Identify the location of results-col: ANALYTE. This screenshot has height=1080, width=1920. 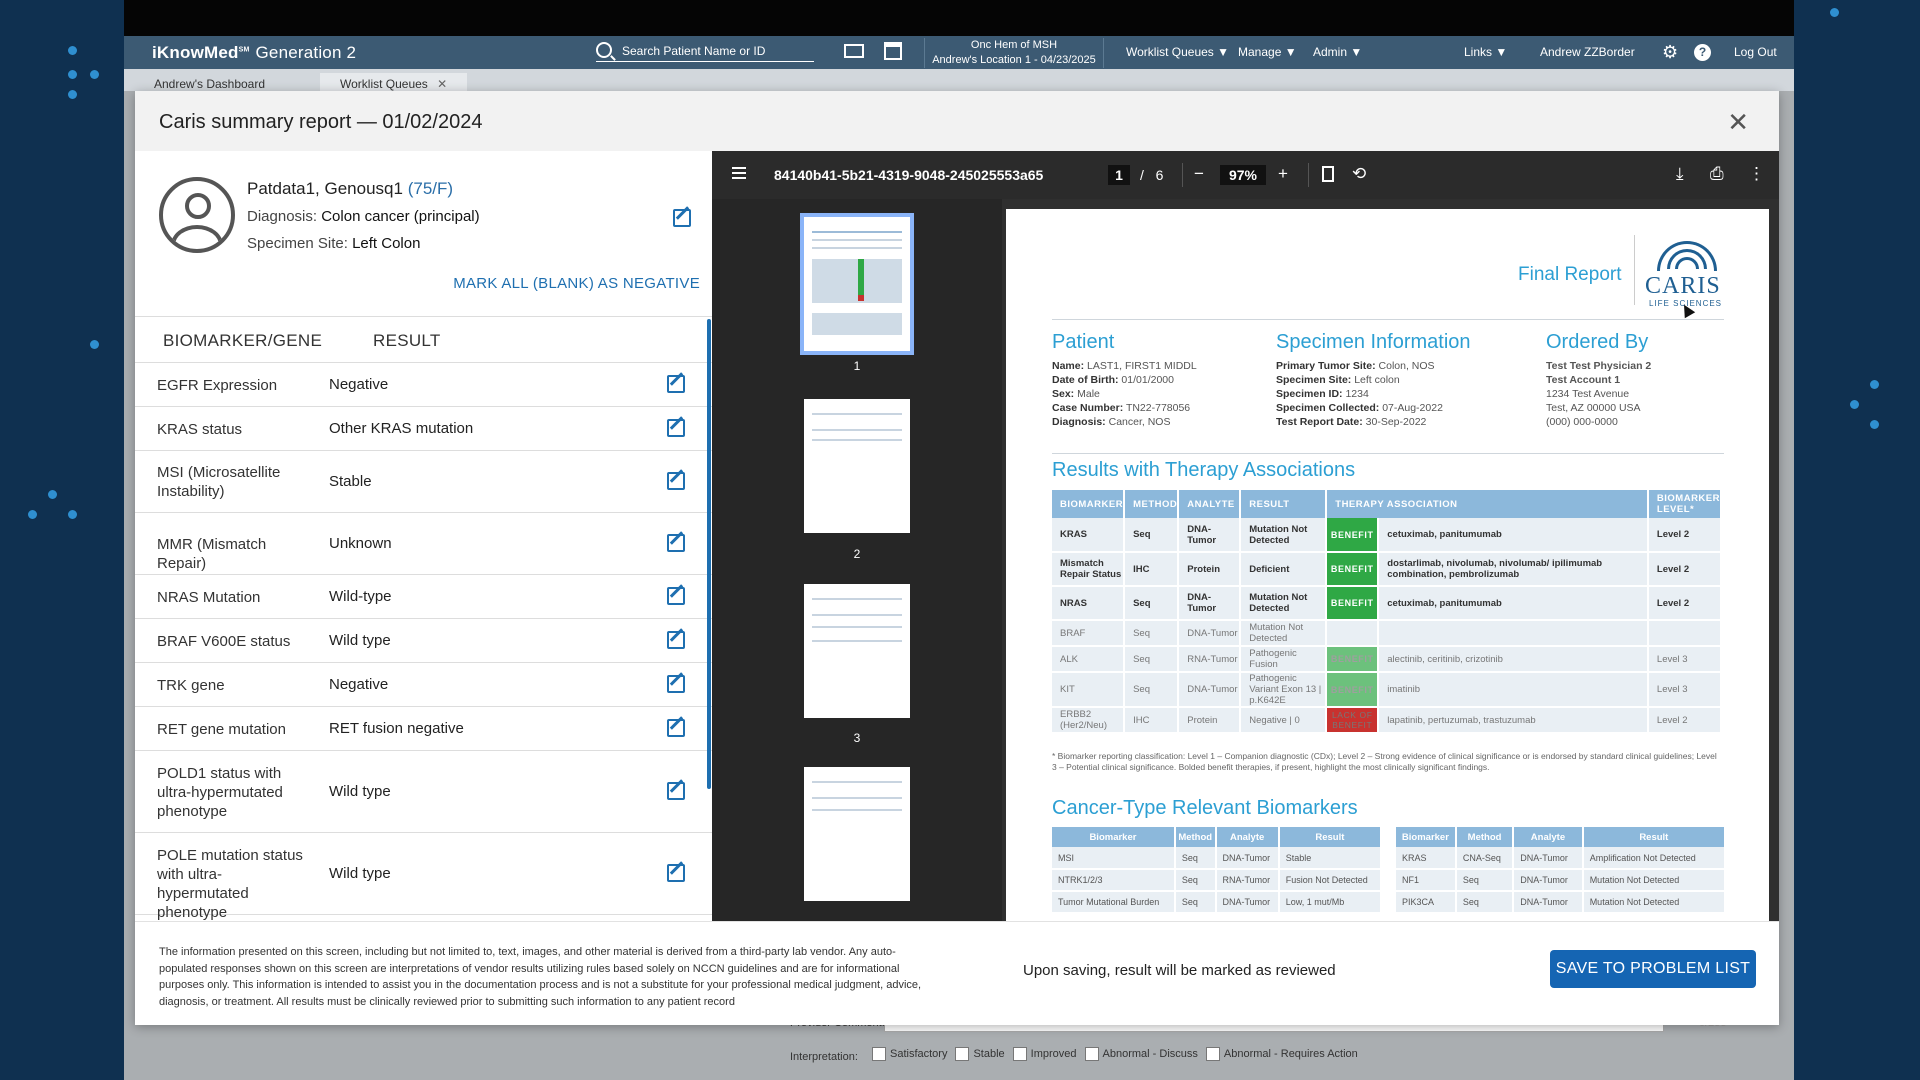
(1210, 504).